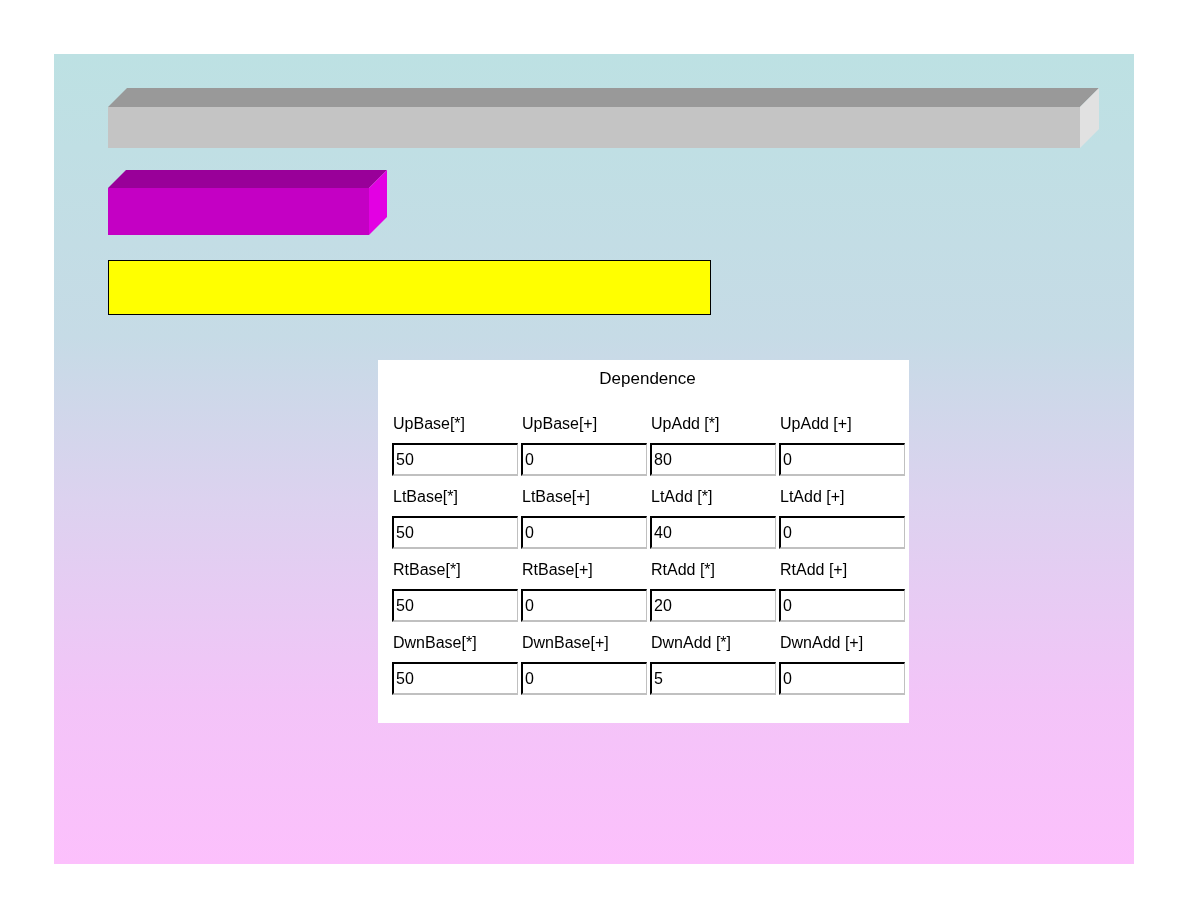 This screenshot has width=1188, height=918. What do you see at coordinates (814, 570) in the screenshot?
I see `field-label: RtAdd [+]` at bounding box center [814, 570].